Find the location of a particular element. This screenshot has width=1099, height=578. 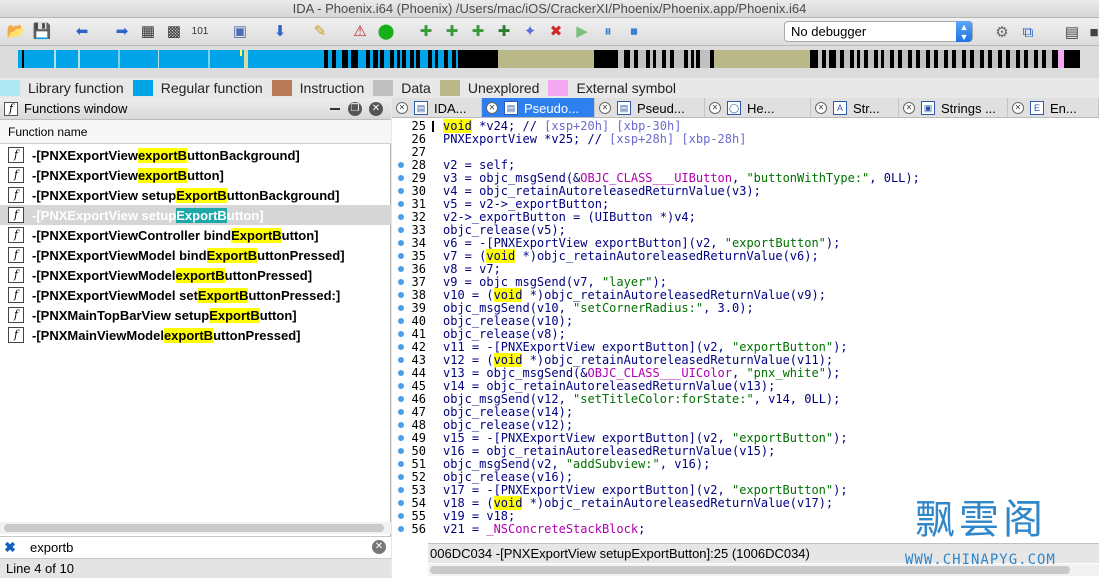

text-cursor is located at coordinates (433, 126).